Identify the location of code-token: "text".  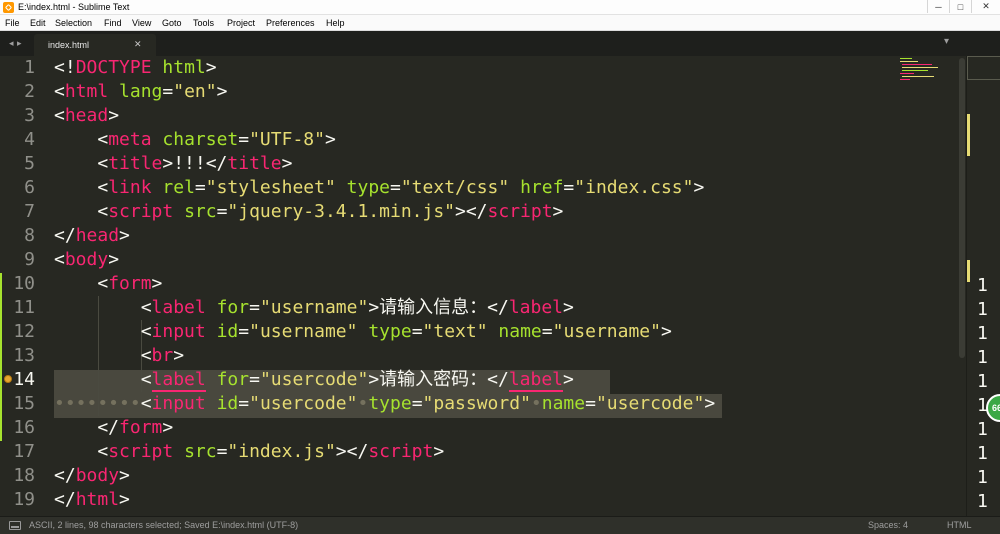
(455, 331).